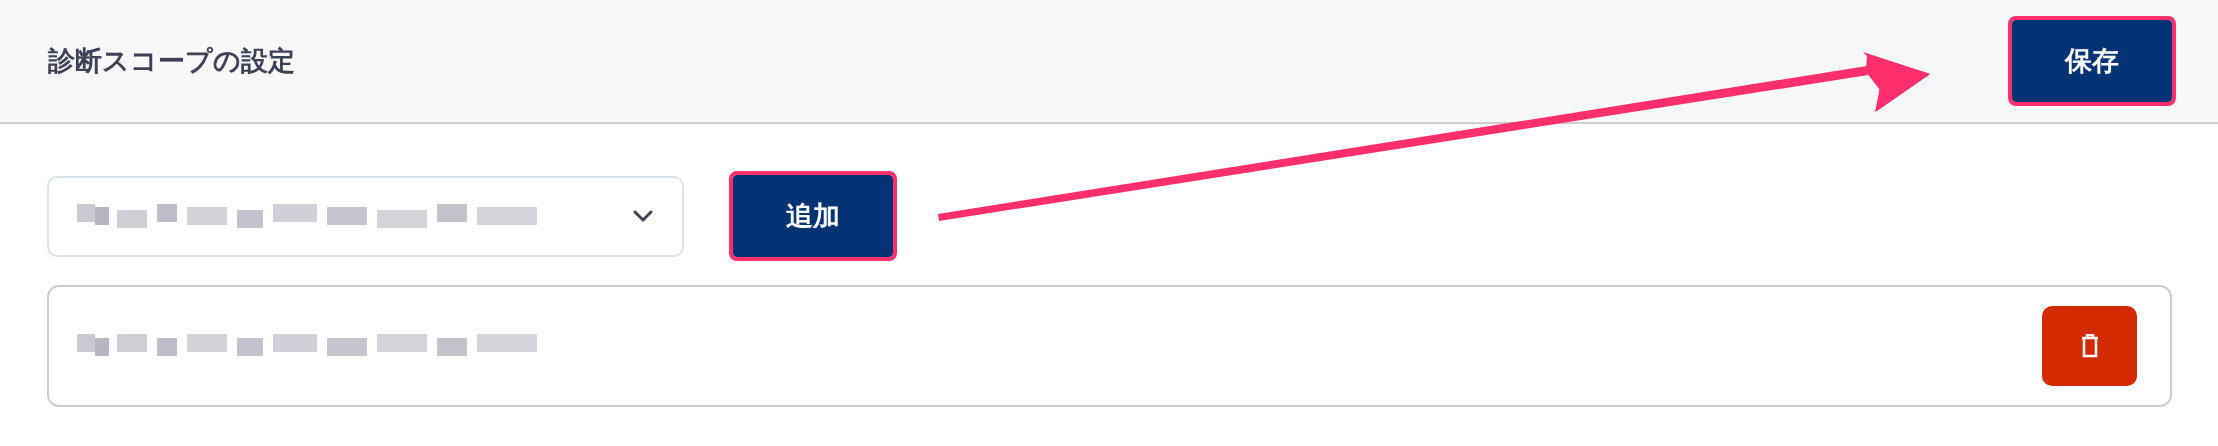 Image resolution: width=2218 pixels, height=446 pixels. I want to click on delete-button, so click(2089, 346).